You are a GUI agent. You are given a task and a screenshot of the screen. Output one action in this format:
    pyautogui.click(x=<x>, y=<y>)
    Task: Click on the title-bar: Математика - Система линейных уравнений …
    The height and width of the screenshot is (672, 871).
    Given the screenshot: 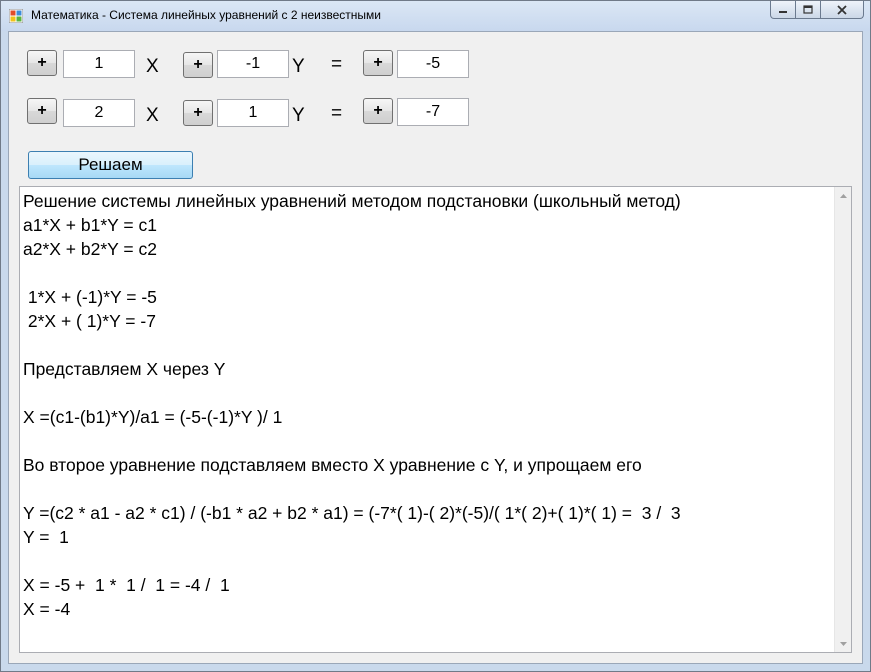 What is the action you would take?
    pyautogui.click(x=435, y=16)
    